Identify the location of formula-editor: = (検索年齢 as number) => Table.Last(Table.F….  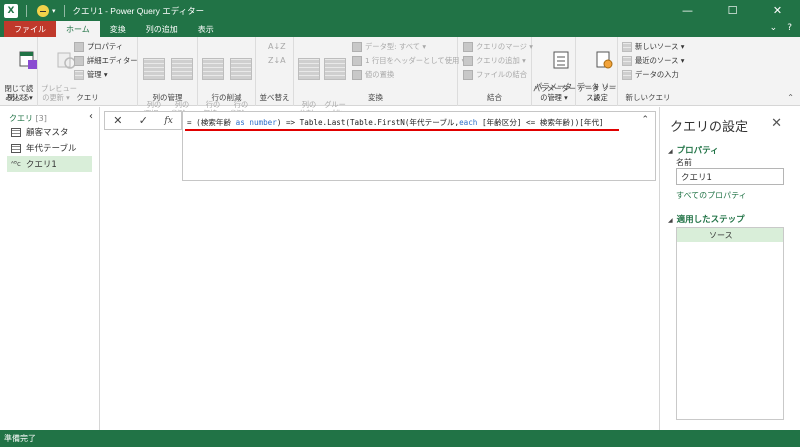
(419, 146).